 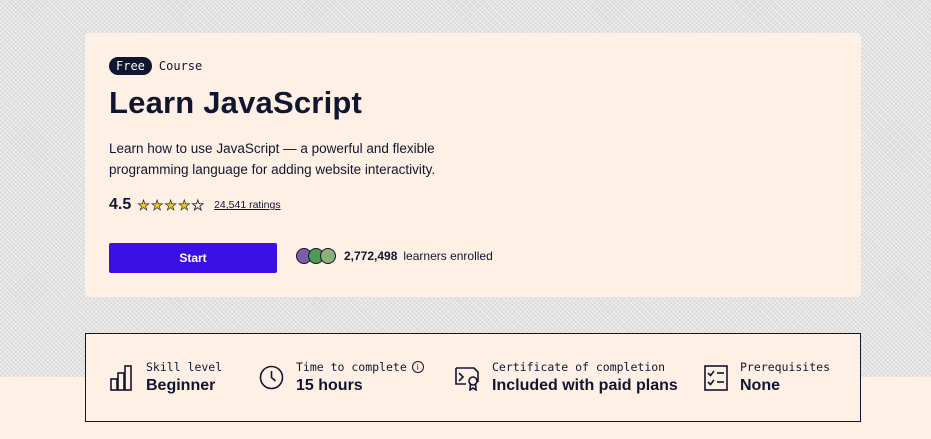 I want to click on learner-avatars, so click(x=316, y=256).